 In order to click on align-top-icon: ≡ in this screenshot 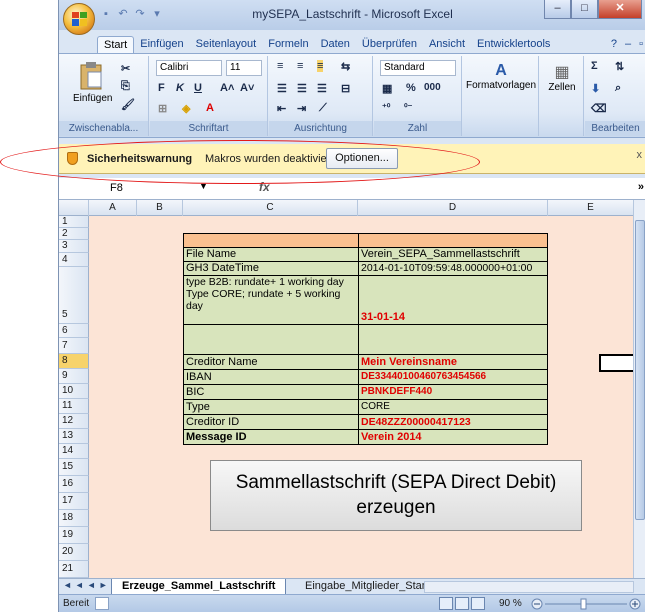, I will do `click(280, 66)`.